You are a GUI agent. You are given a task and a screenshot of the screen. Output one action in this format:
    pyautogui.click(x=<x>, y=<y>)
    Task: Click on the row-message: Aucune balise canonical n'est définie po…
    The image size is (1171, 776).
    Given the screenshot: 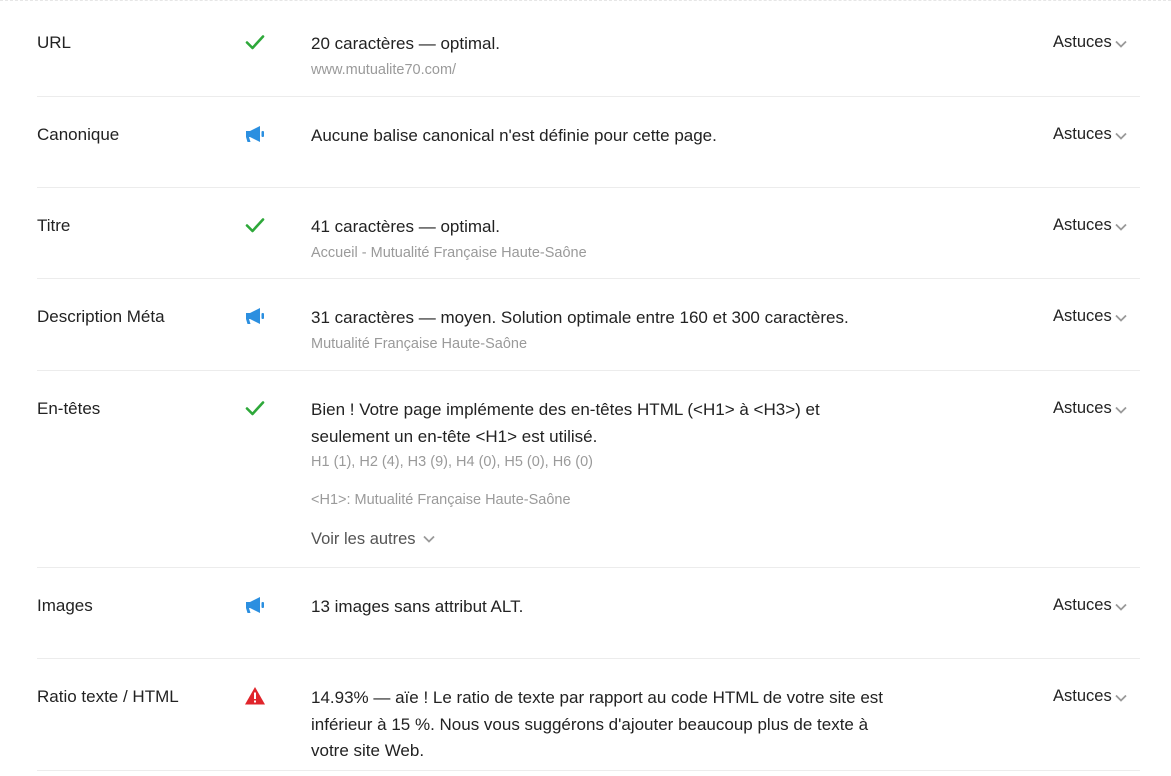 What is the action you would take?
    pyautogui.click(x=514, y=135)
    